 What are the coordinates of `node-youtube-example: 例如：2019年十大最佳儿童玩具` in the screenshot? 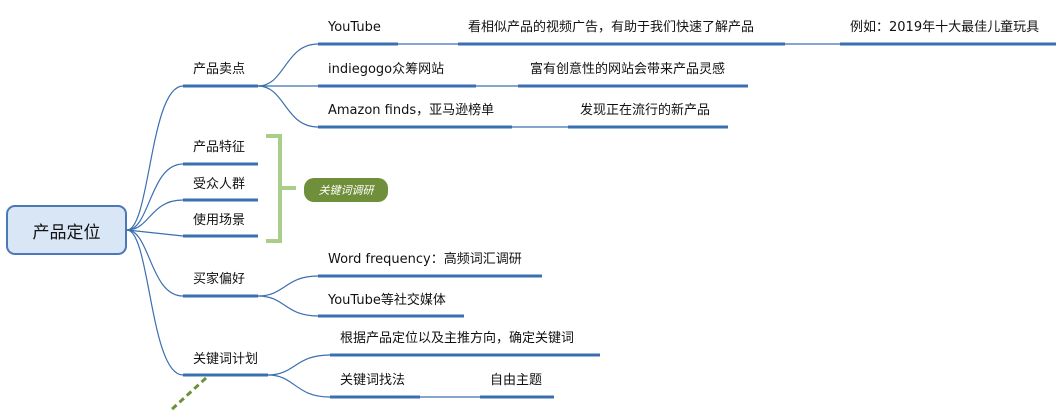 It's located at (944, 28).